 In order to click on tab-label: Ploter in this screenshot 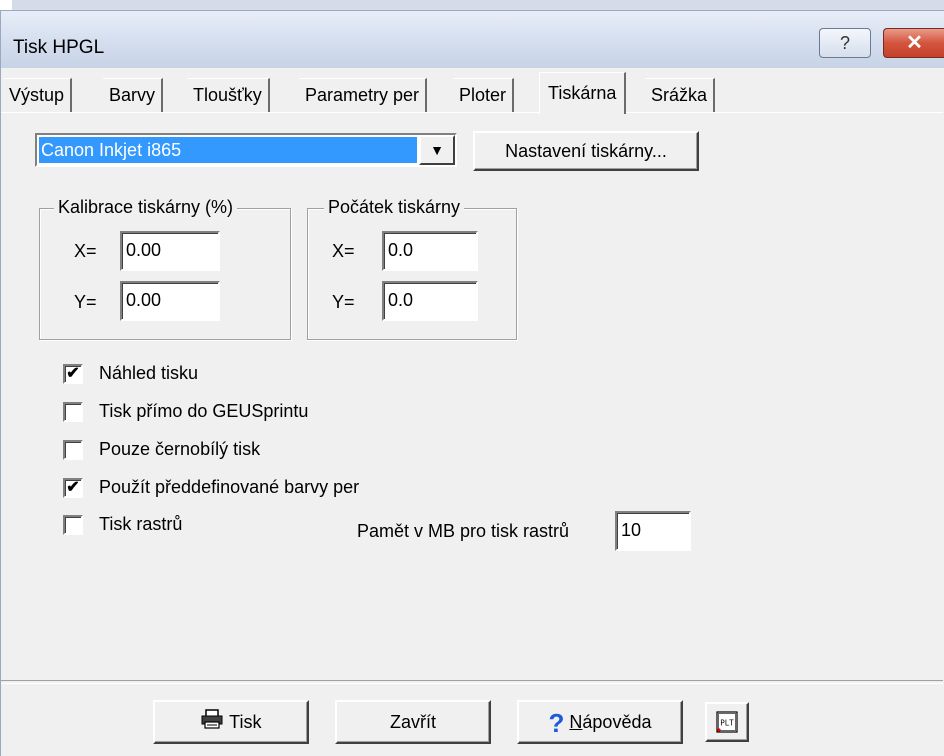, I will do `click(483, 95)`.